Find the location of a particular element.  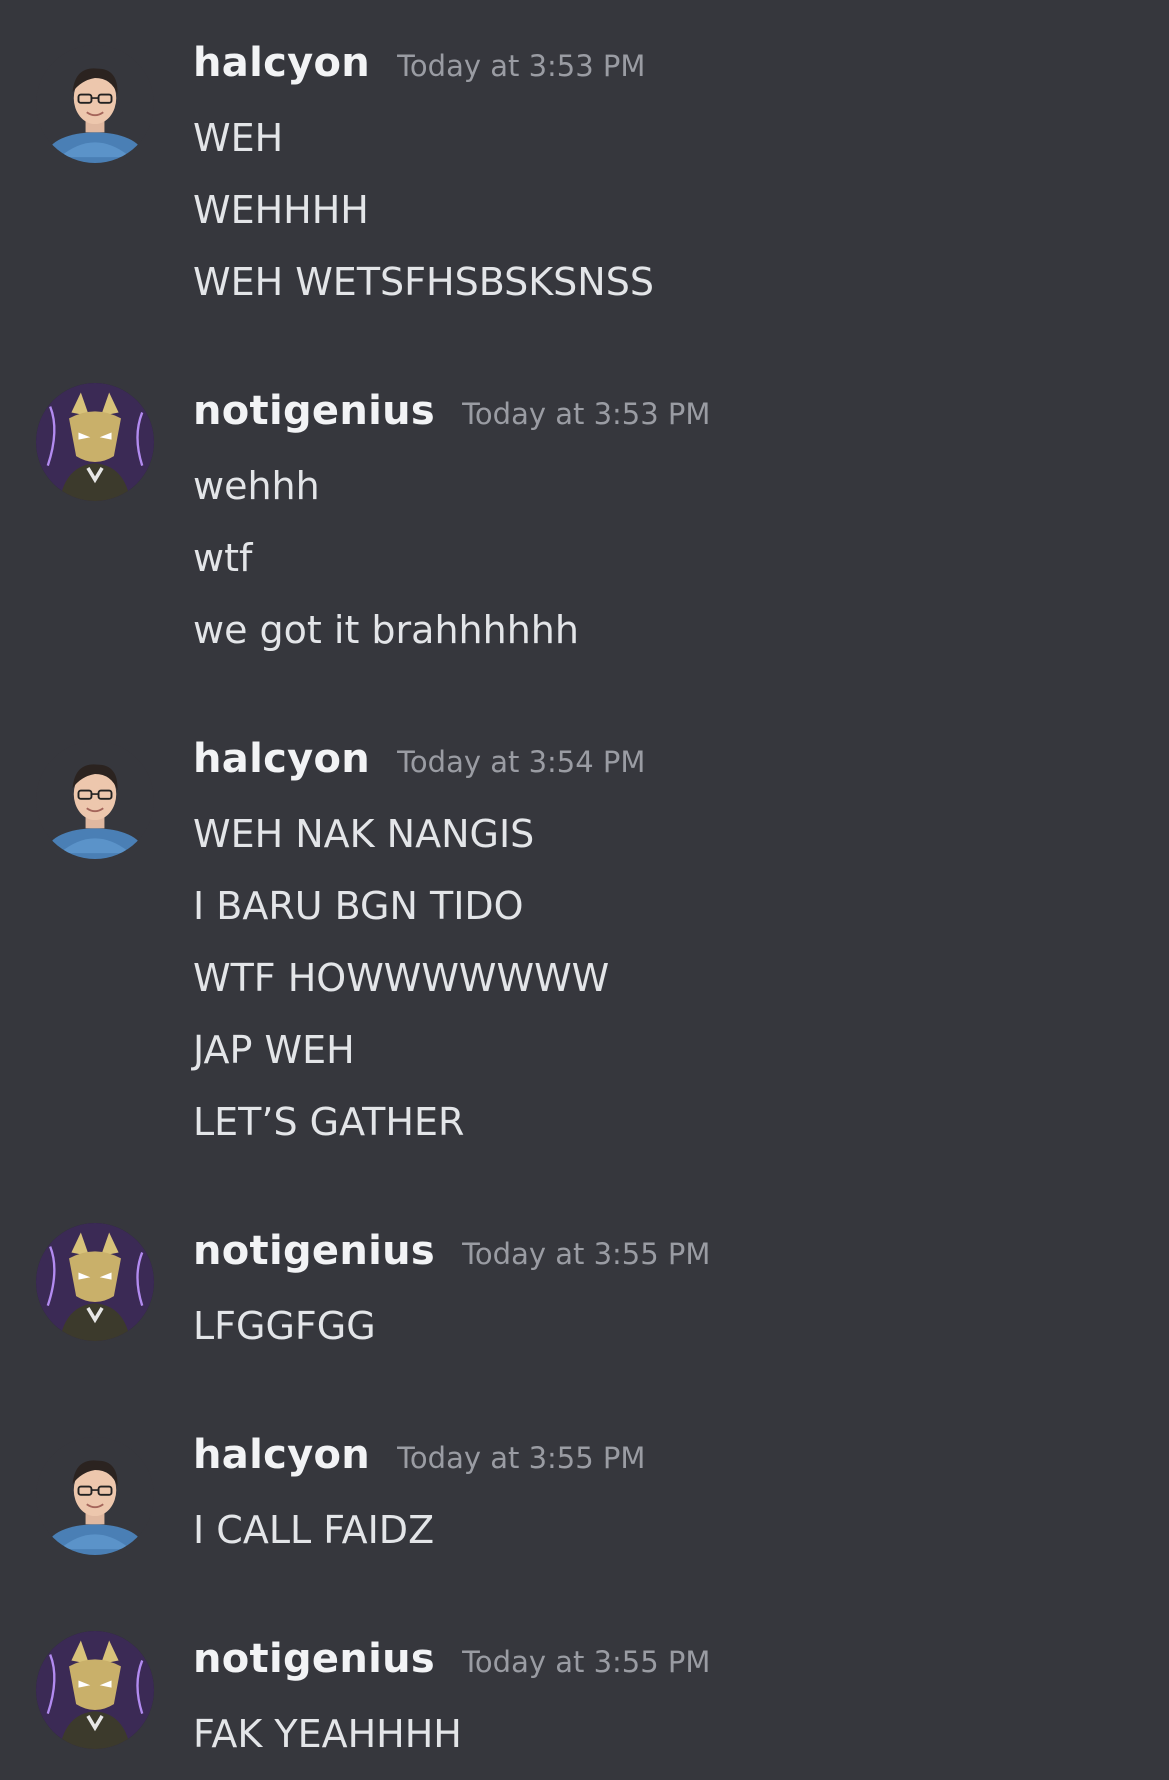

message-lines: LFGGFGG is located at coordinates (284, 1336).